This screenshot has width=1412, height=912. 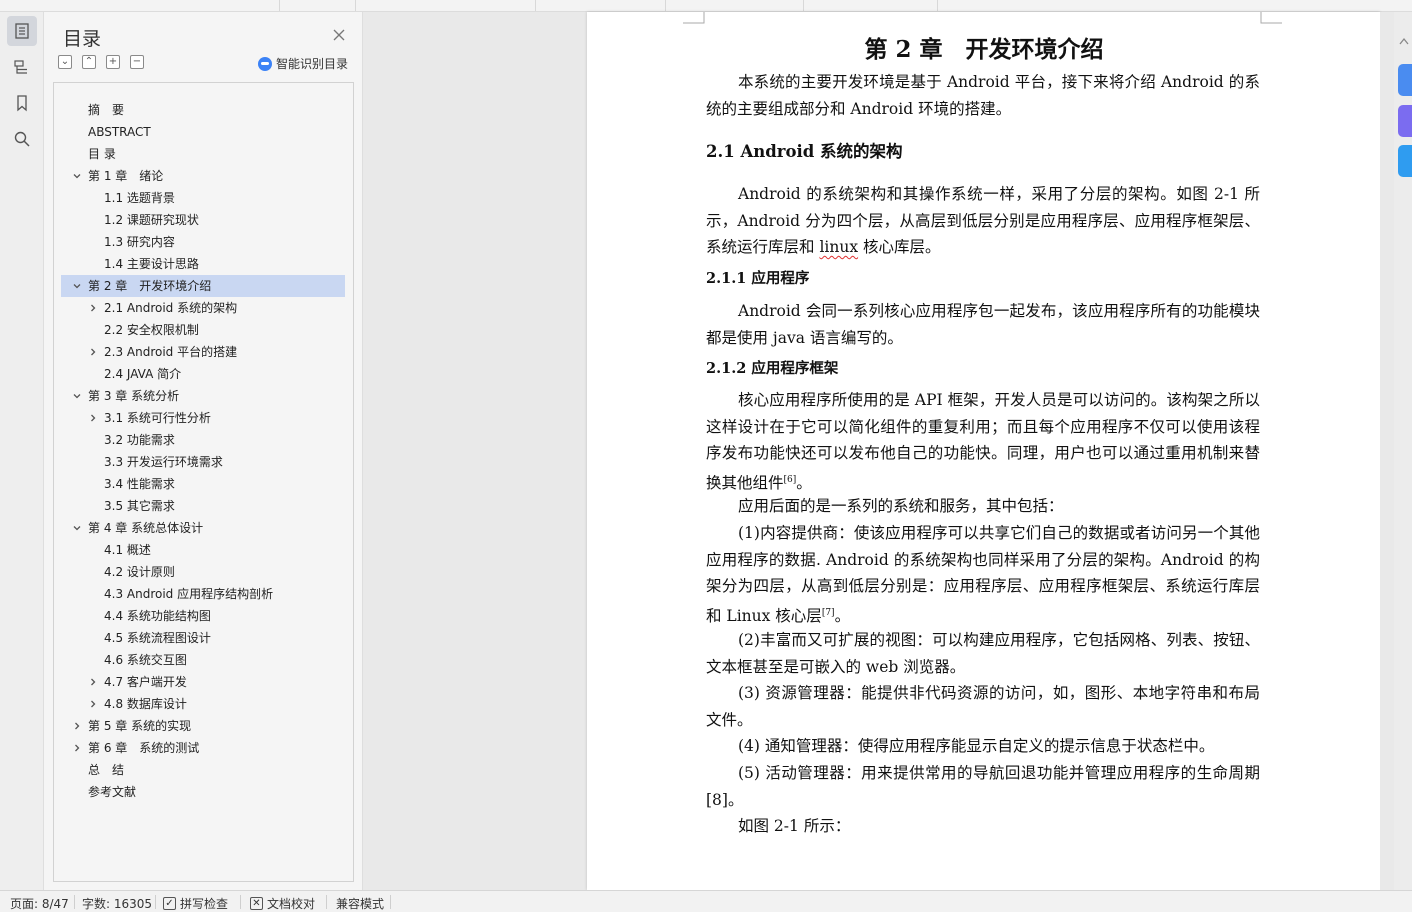 I want to click on toc-item: 2.3 Android 平台的搭建, so click(x=203, y=352).